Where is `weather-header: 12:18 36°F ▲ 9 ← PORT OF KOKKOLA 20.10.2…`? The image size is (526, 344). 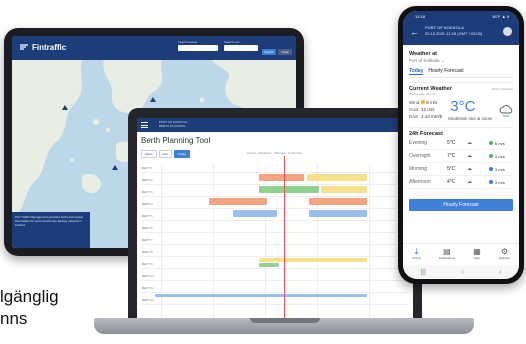 weather-header: 12:18 36°F ▲ 9 ← PORT OF KOKKOLA 20.10.2… is located at coordinates (461, 28).